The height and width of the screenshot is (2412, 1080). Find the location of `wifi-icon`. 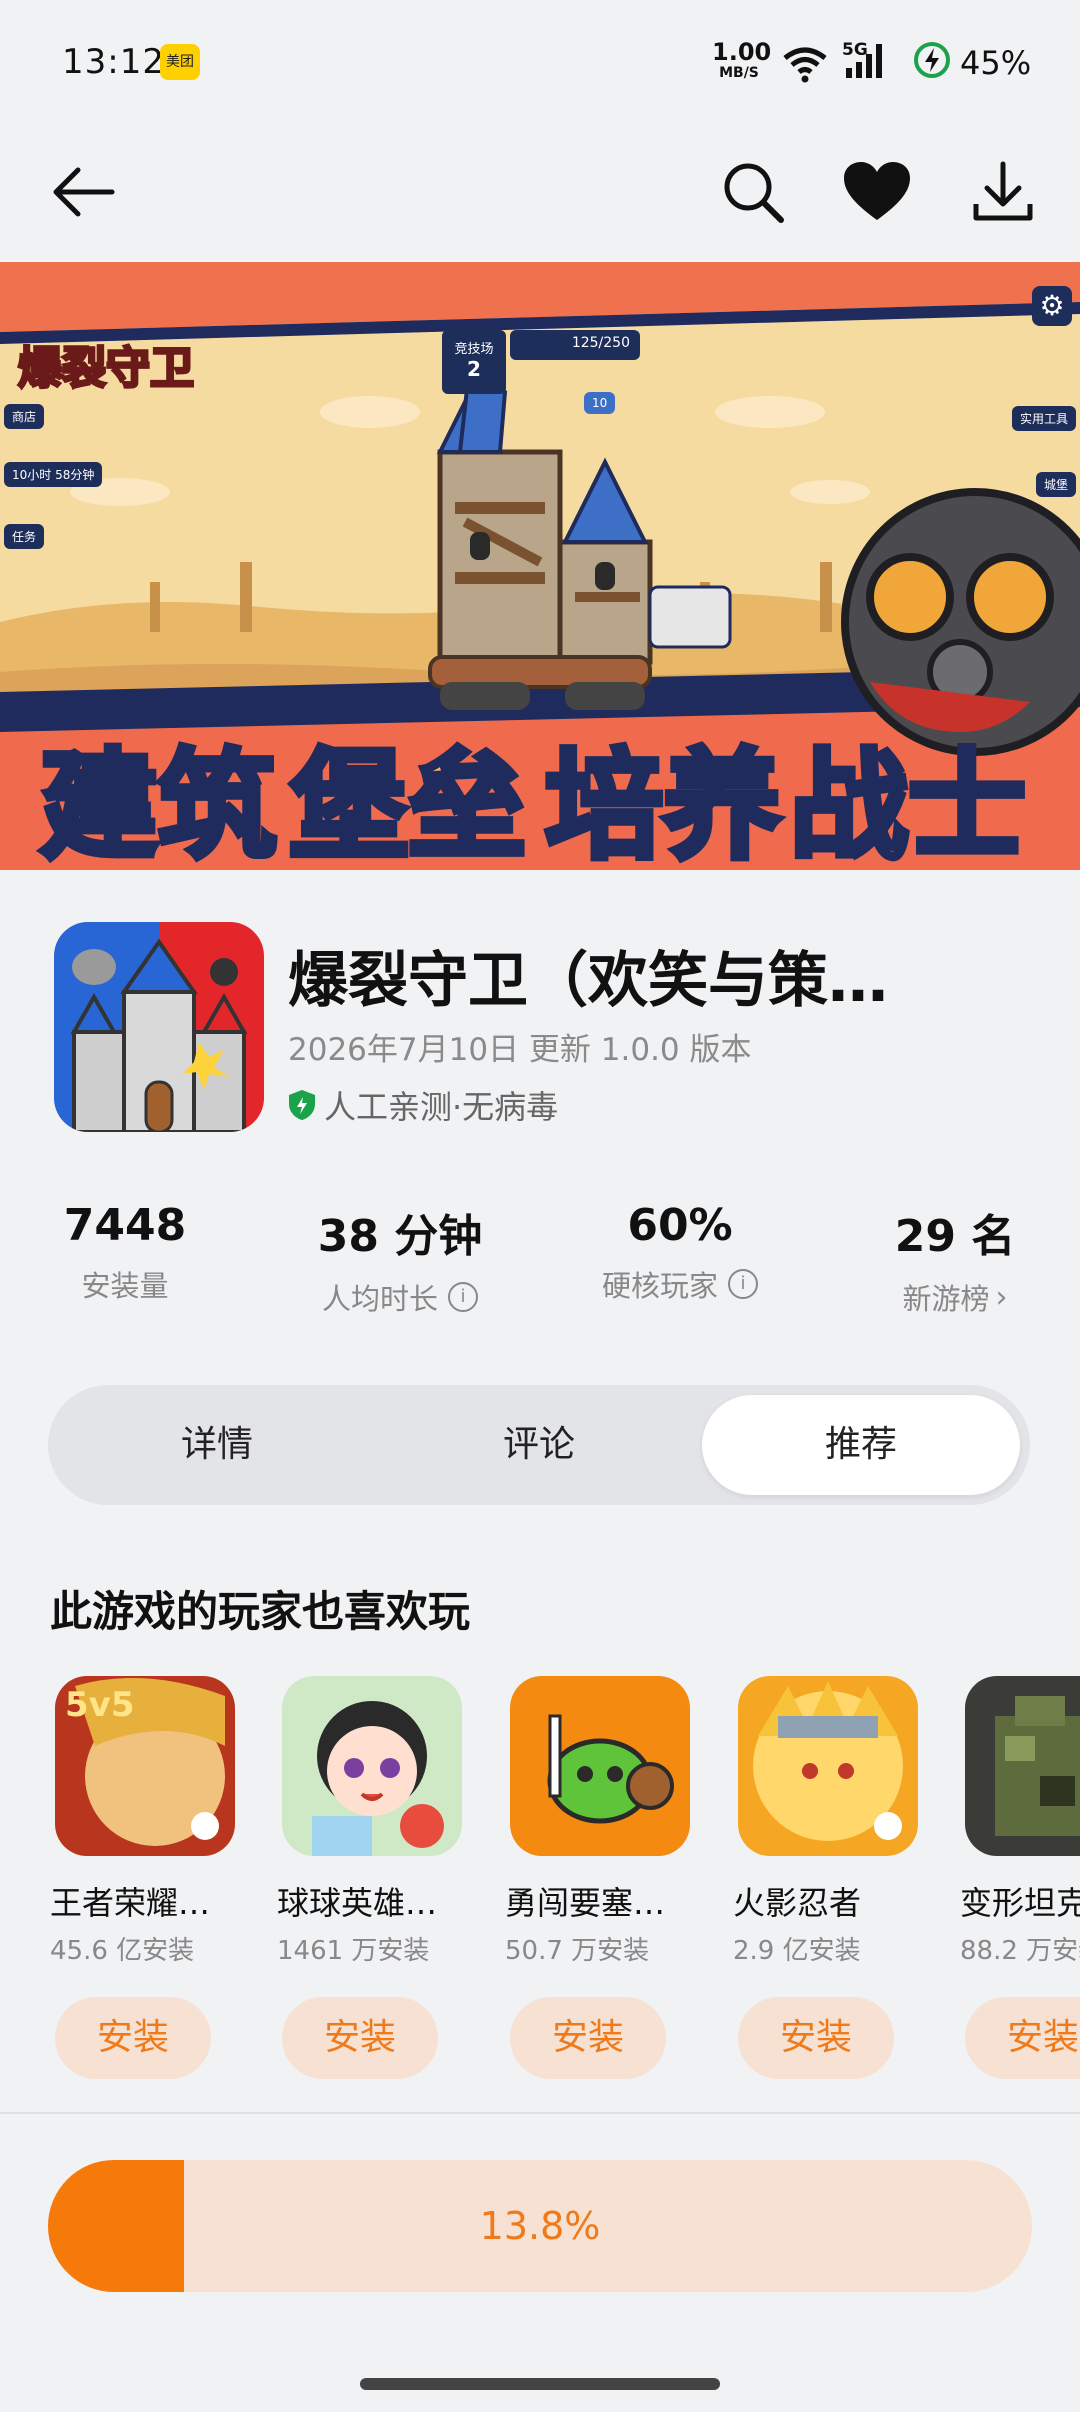

wifi-icon is located at coordinates (805, 65).